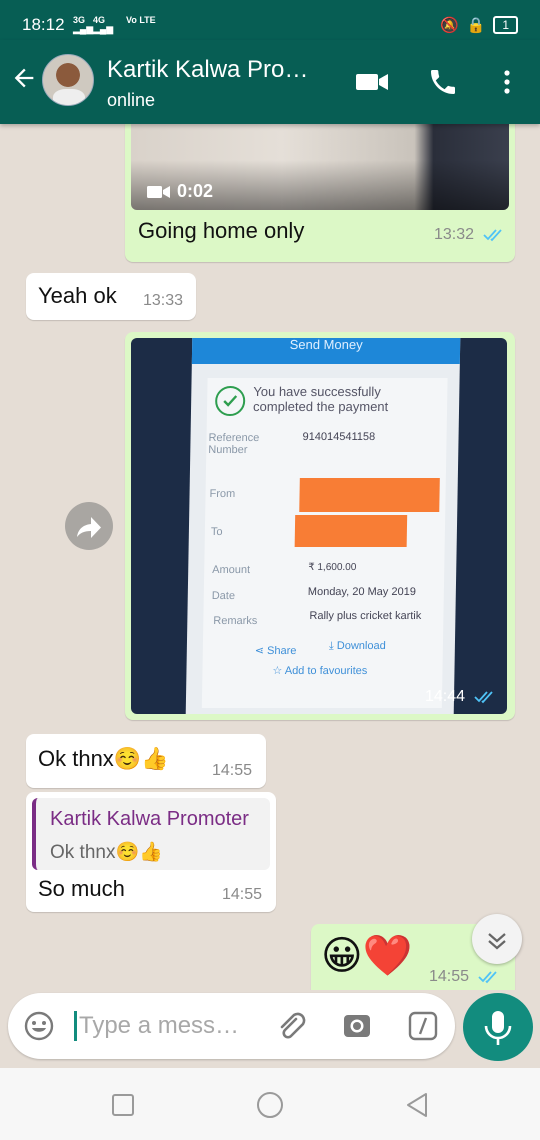 The width and height of the screenshot is (540, 1140). I want to click on message-text: So much, so click(81, 888).